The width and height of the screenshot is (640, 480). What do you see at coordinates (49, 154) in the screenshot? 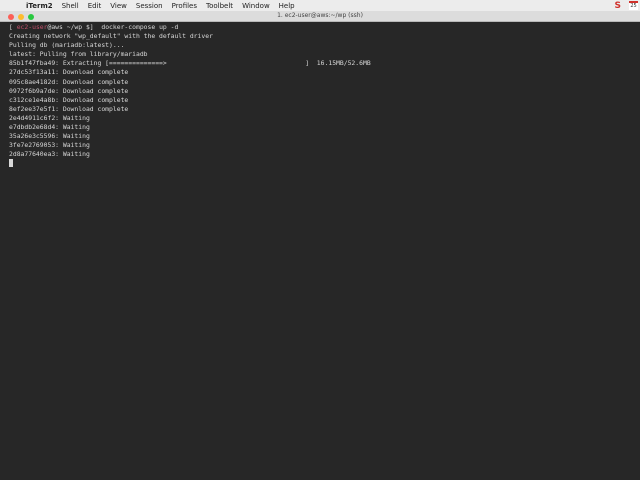
I see `output-line: 2d8a77640ea3: Waiting` at bounding box center [49, 154].